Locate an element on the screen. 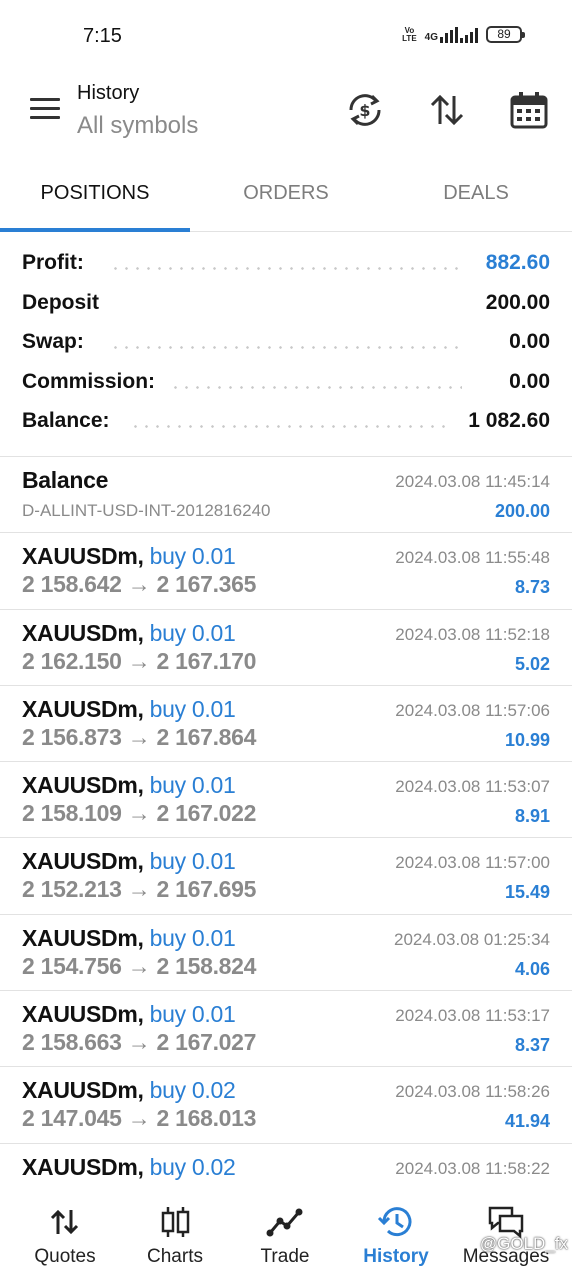 The height and width of the screenshot is (1280, 572). close-price: 2 167.695 is located at coordinates (206, 889).